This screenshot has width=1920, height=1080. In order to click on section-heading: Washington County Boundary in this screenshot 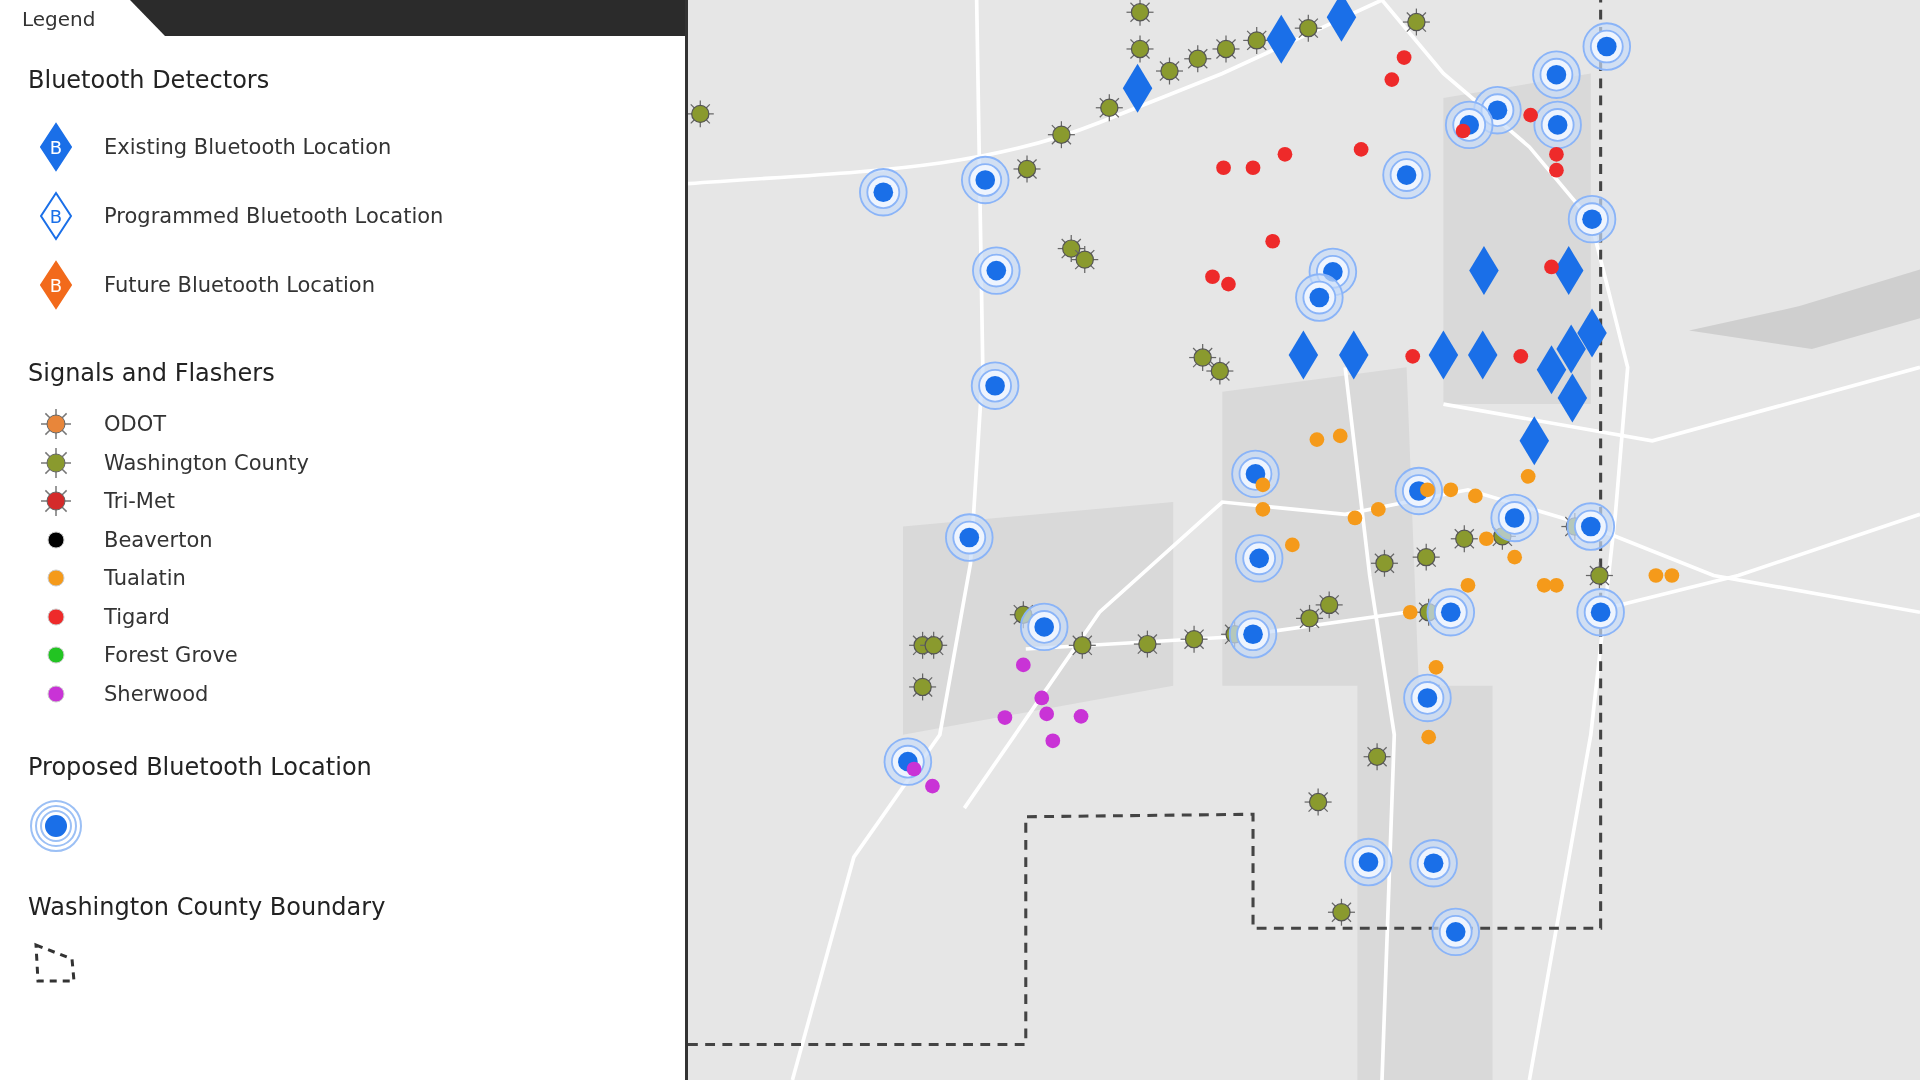, I will do `click(207, 907)`.